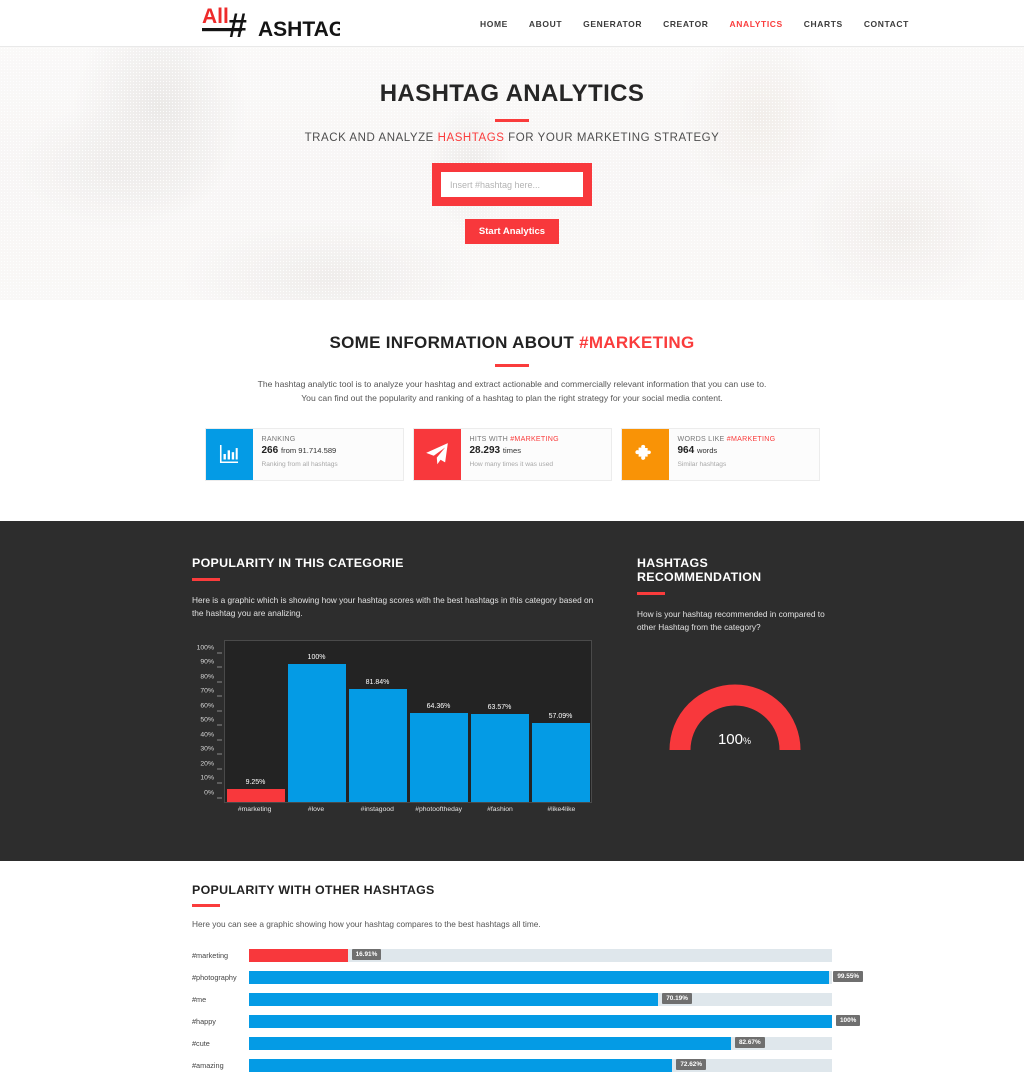 Image resolution: width=1024 pixels, height=1079 pixels. I want to click on hashtag-search-input, so click(512, 184).